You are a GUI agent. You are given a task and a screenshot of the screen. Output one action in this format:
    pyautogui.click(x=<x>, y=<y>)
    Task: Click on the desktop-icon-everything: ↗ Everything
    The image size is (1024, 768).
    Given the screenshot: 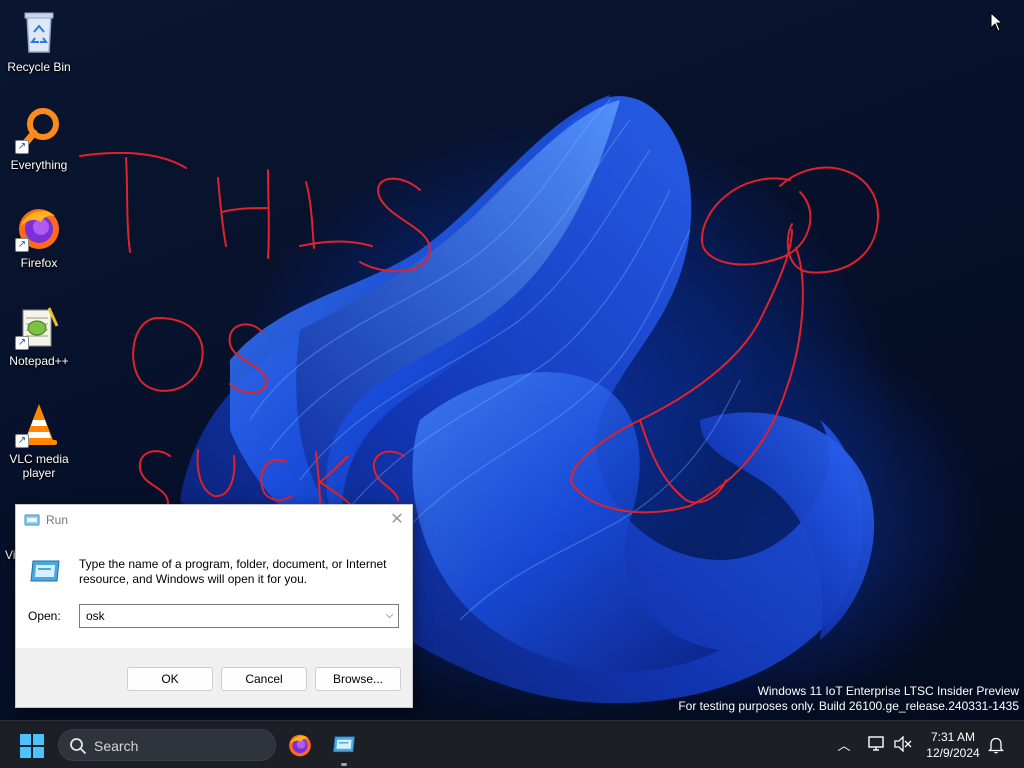 What is the action you would take?
    pyautogui.click(x=39, y=145)
    